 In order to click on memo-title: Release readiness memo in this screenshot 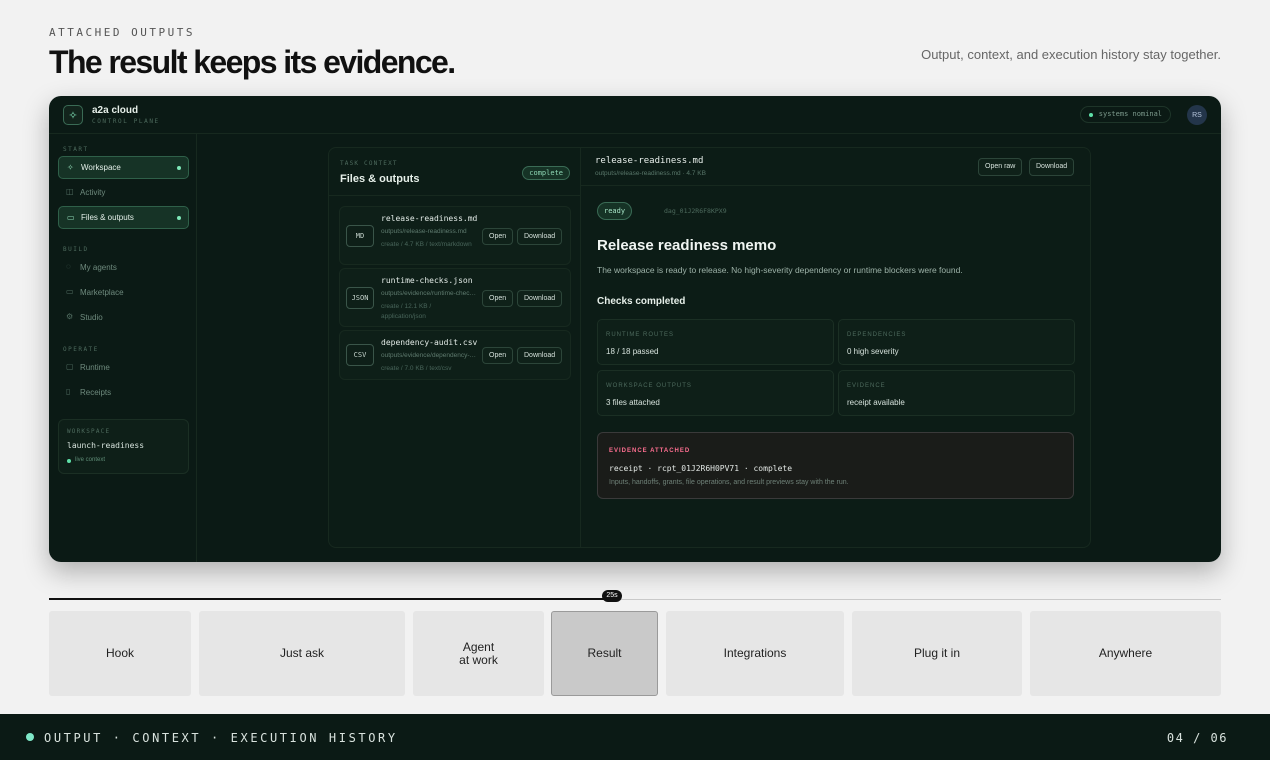, I will do `click(687, 245)`.